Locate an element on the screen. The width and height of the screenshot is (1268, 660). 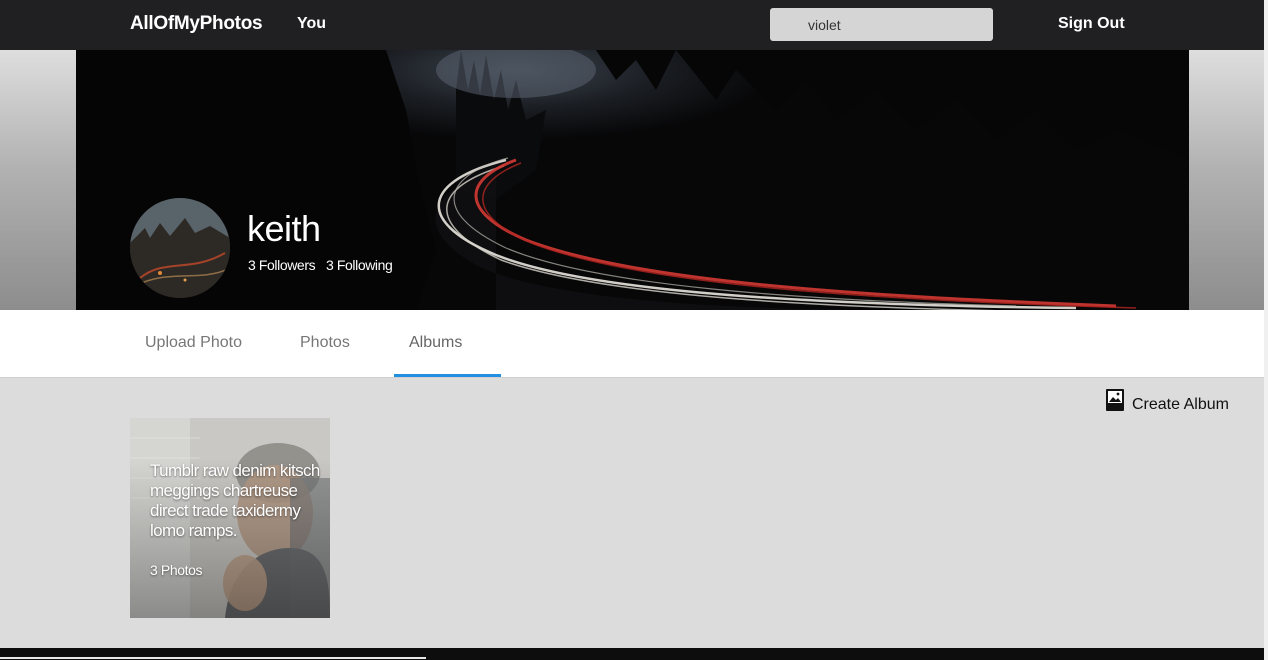
photo-album-icon is located at coordinates (1115, 400).